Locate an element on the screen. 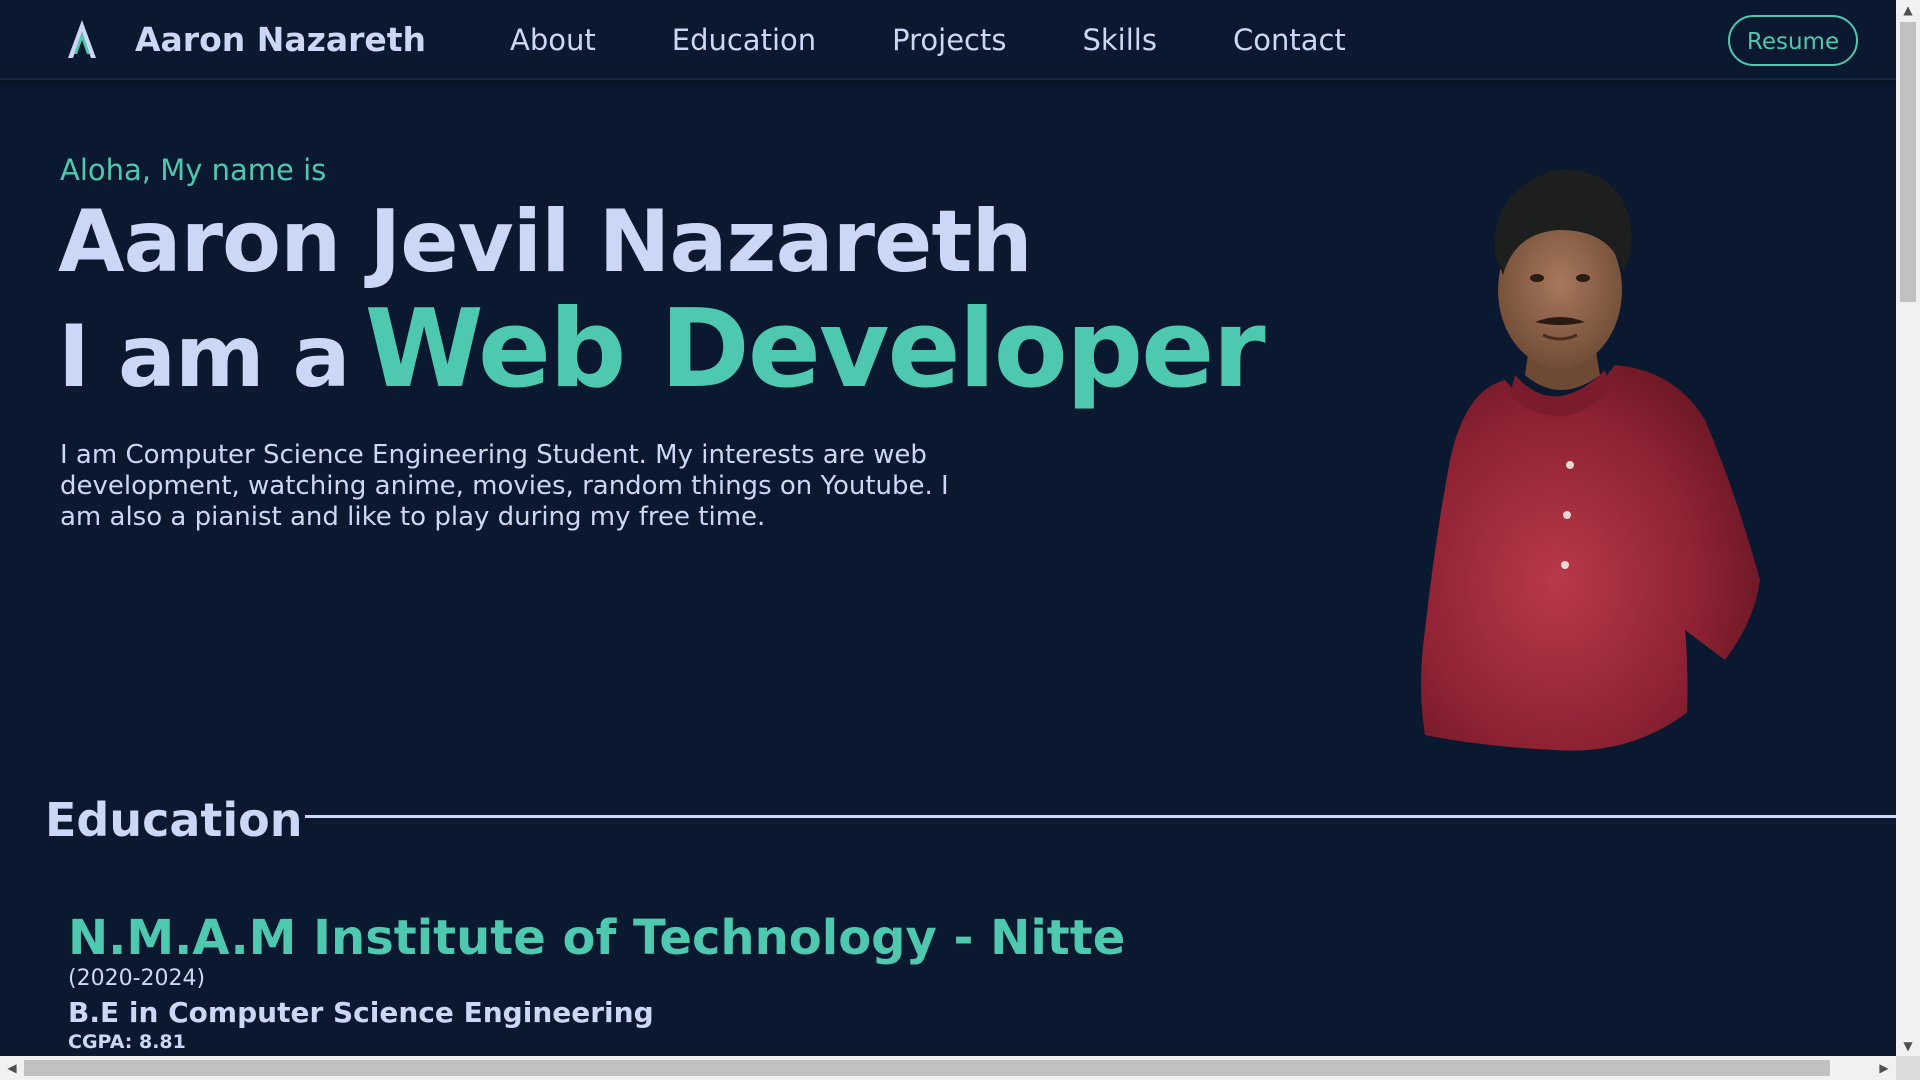 The height and width of the screenshot is (1080, 1920). scroll-left-arrow-icon: ◀ is located at coordinates (12, 1068).